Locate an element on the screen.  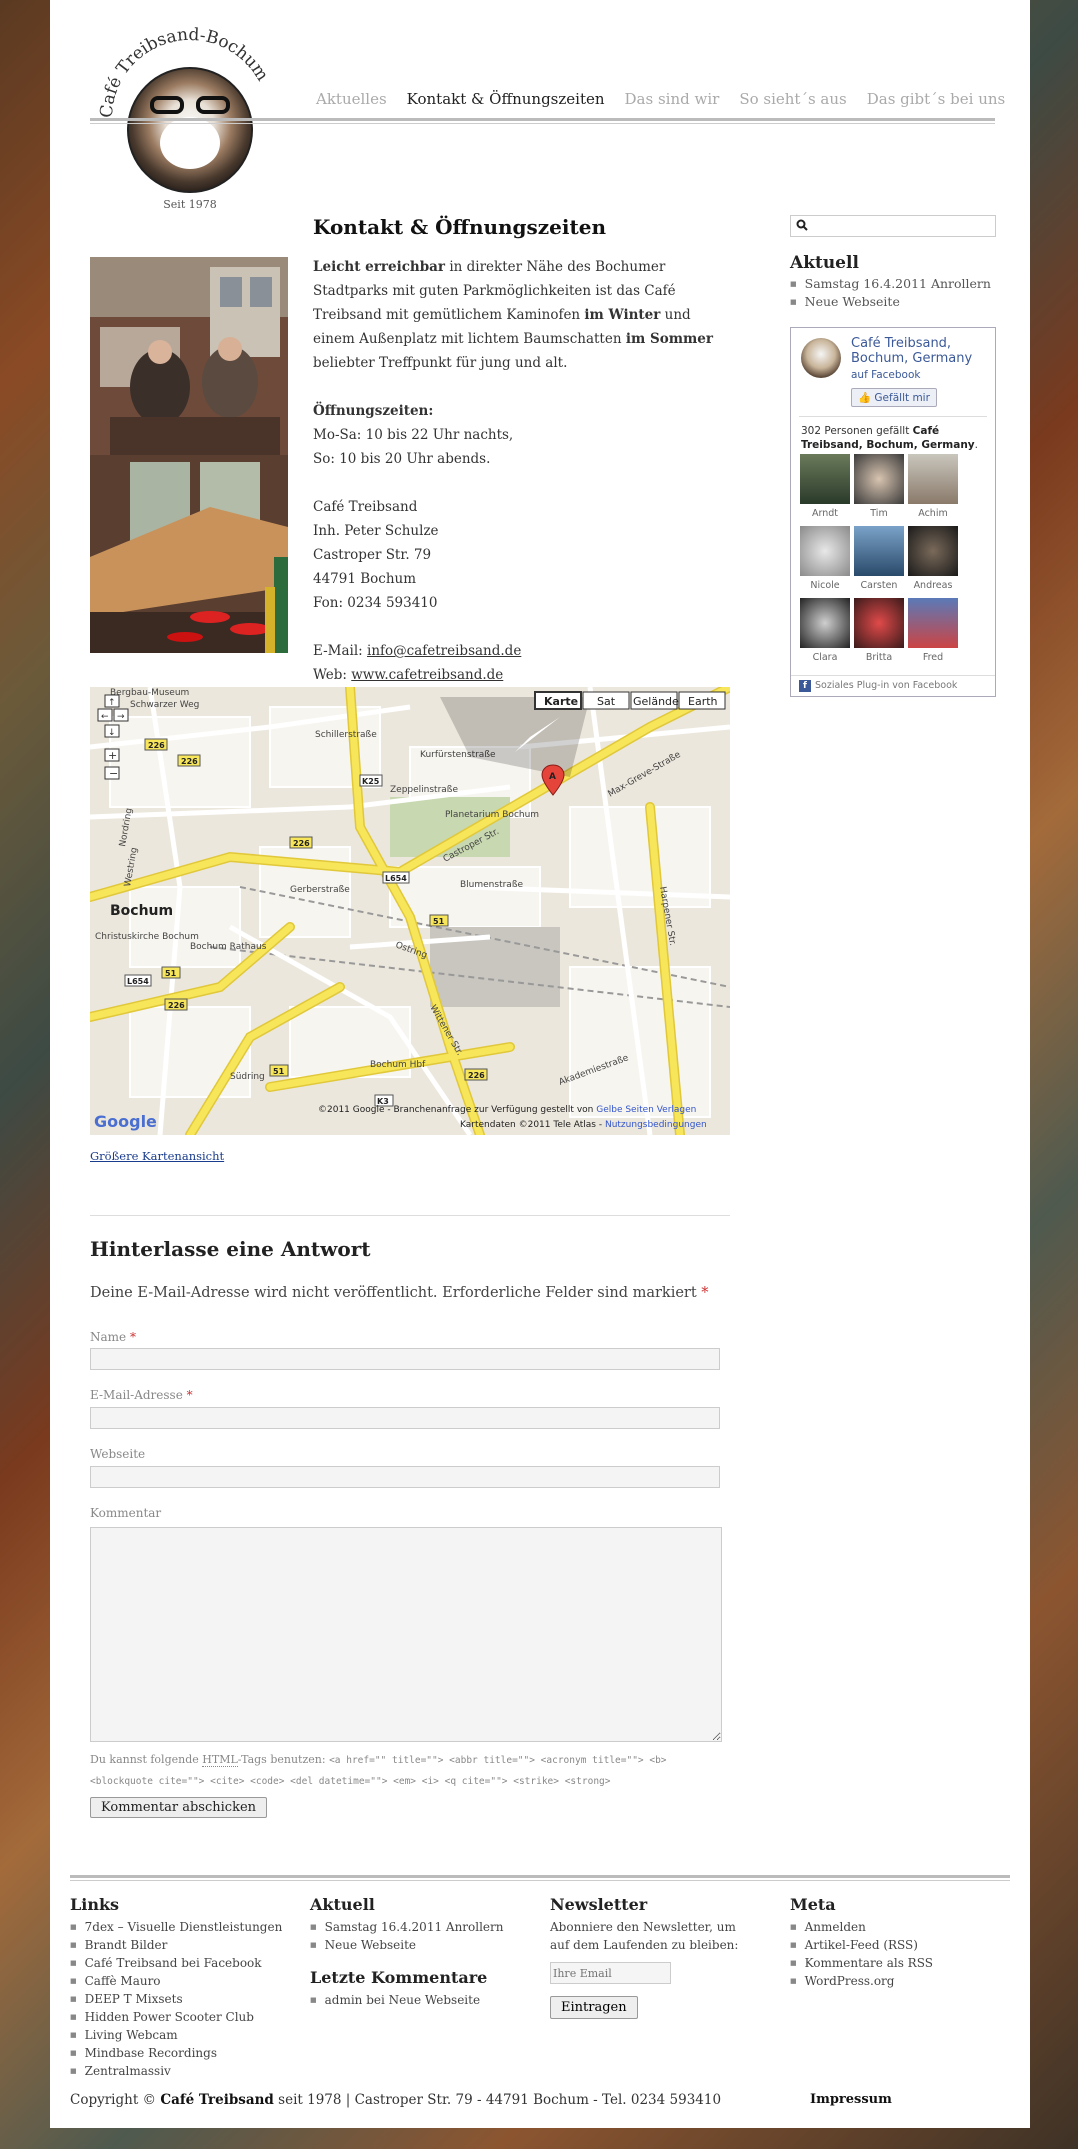
fan-avatar: Tim is located at coordinates (879, 486).